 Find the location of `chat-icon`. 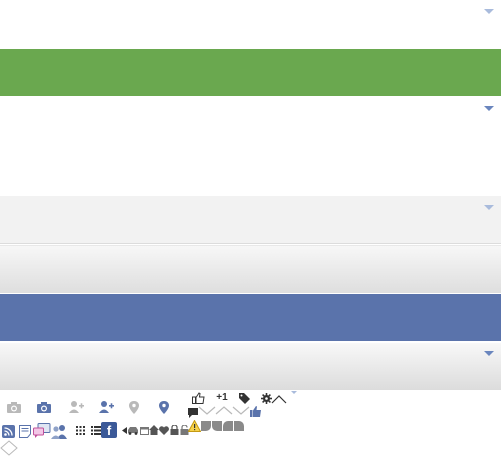

chat-icon is located at coordinates (42, 431).